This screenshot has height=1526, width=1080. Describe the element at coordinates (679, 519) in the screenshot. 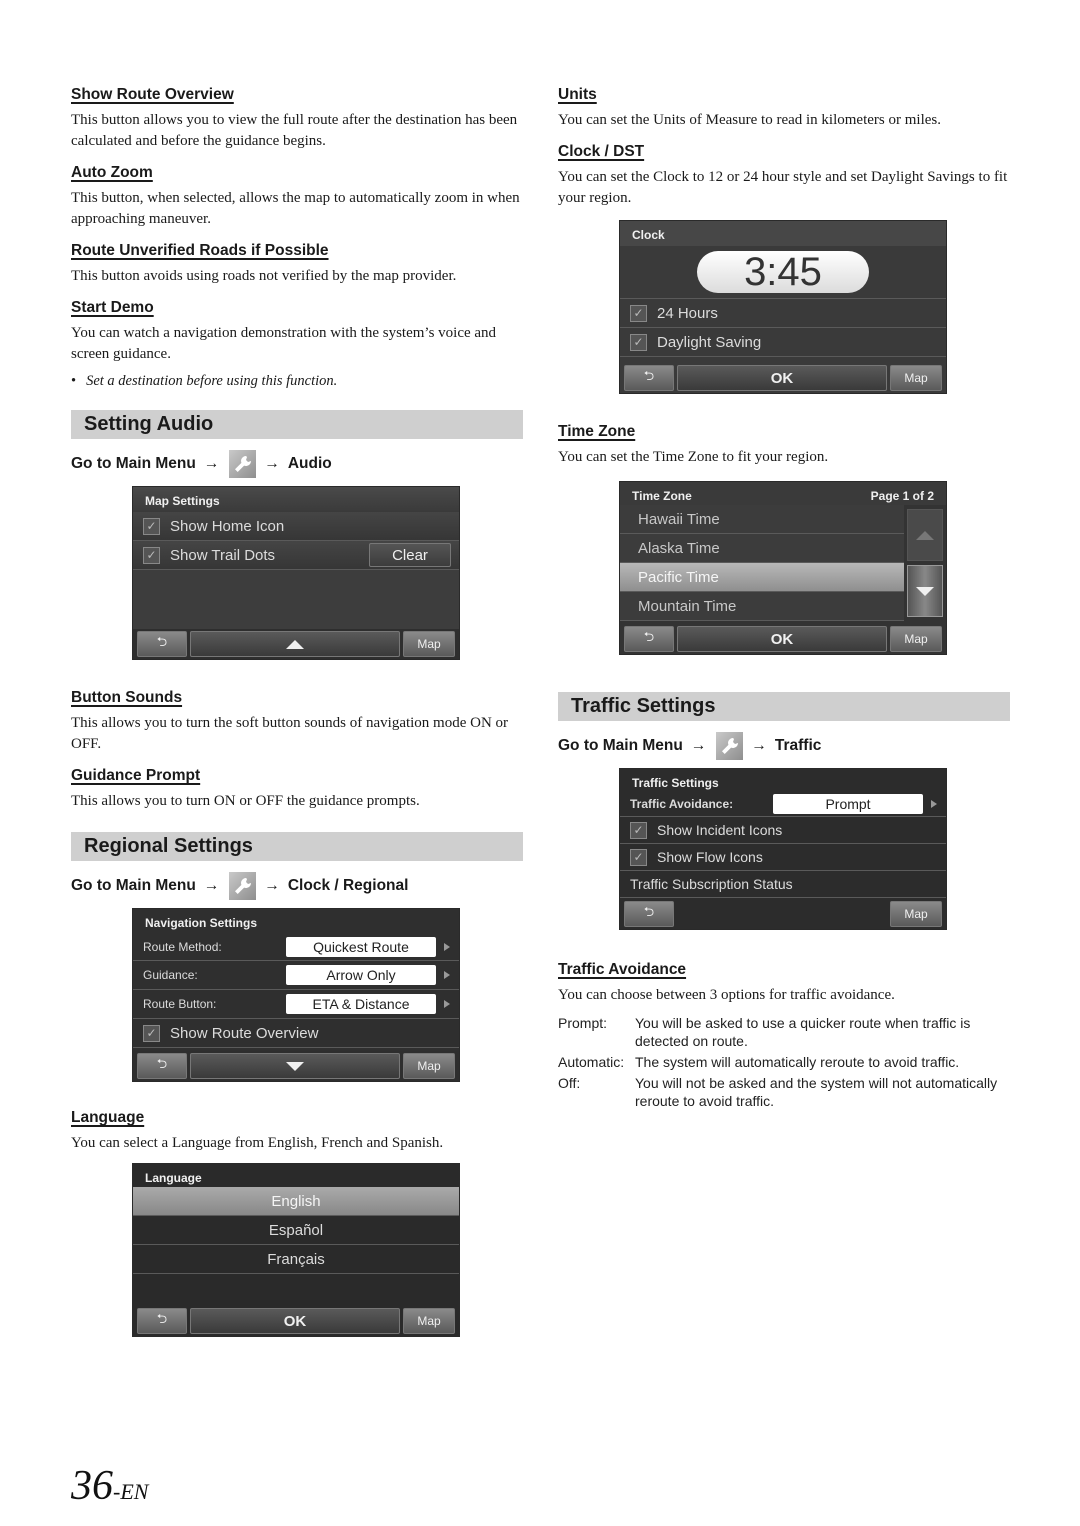

I see `option-label: Hawaii Time` at that location.